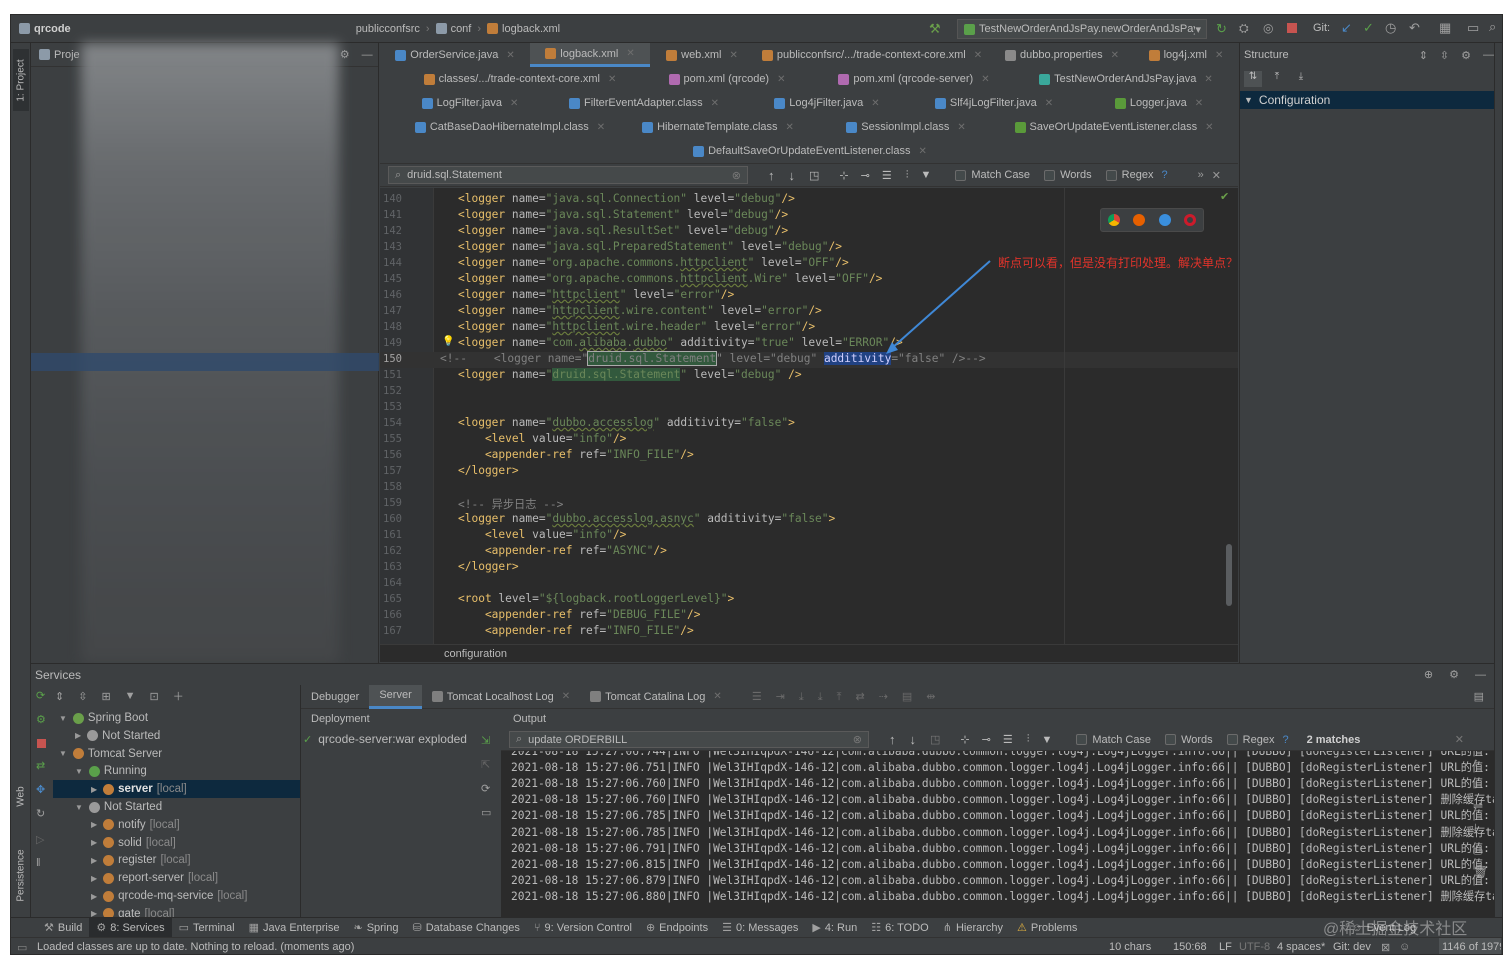 Image resolution: width=1512 pixels, height=963 pixels. What do you see at coordinates (176, 807) in the screenshot?
I see `service-tree-item: ▼ Not Started` at bounding box center [176, 807].